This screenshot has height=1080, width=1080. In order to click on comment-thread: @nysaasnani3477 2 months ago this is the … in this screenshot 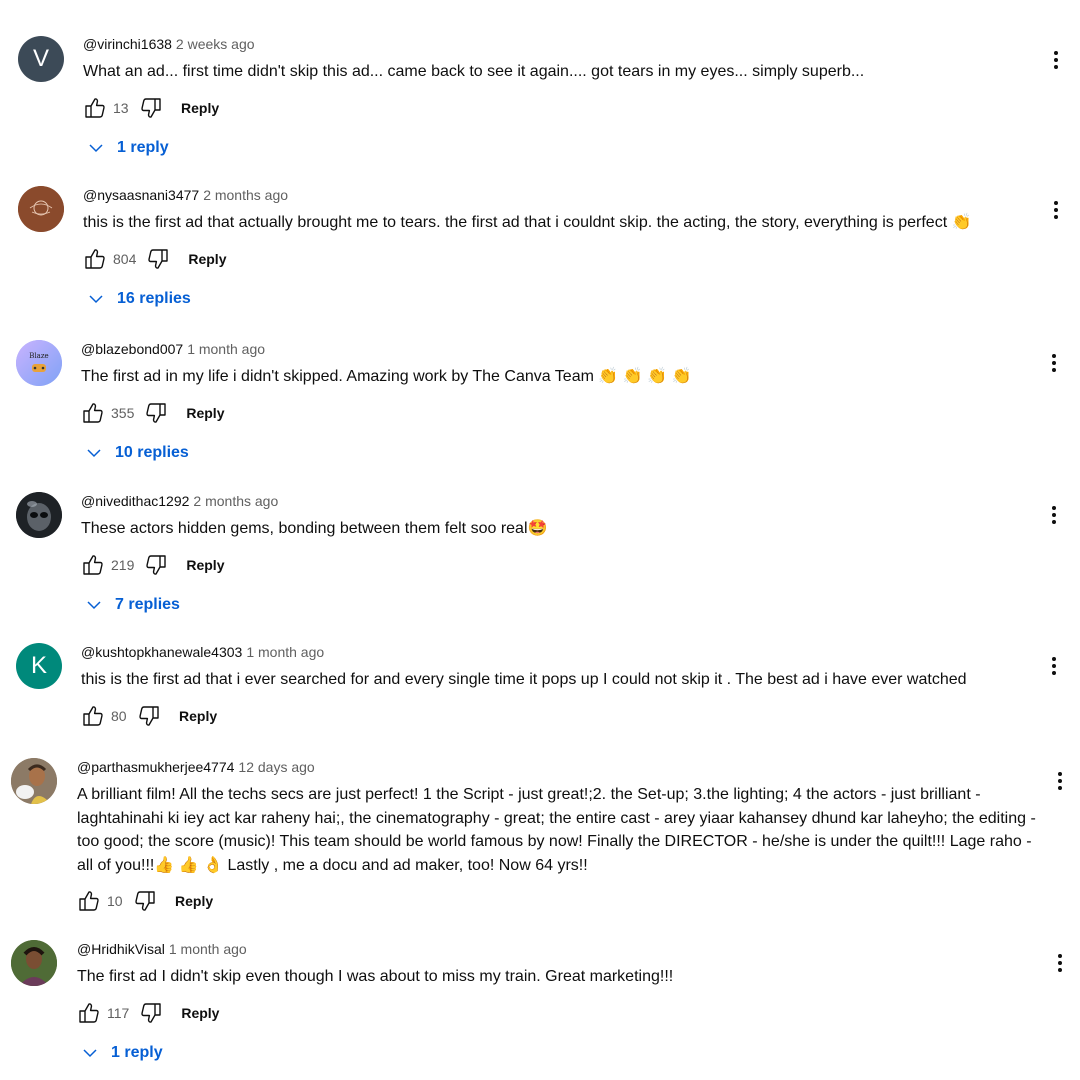, I will do `click(540, 250)`.